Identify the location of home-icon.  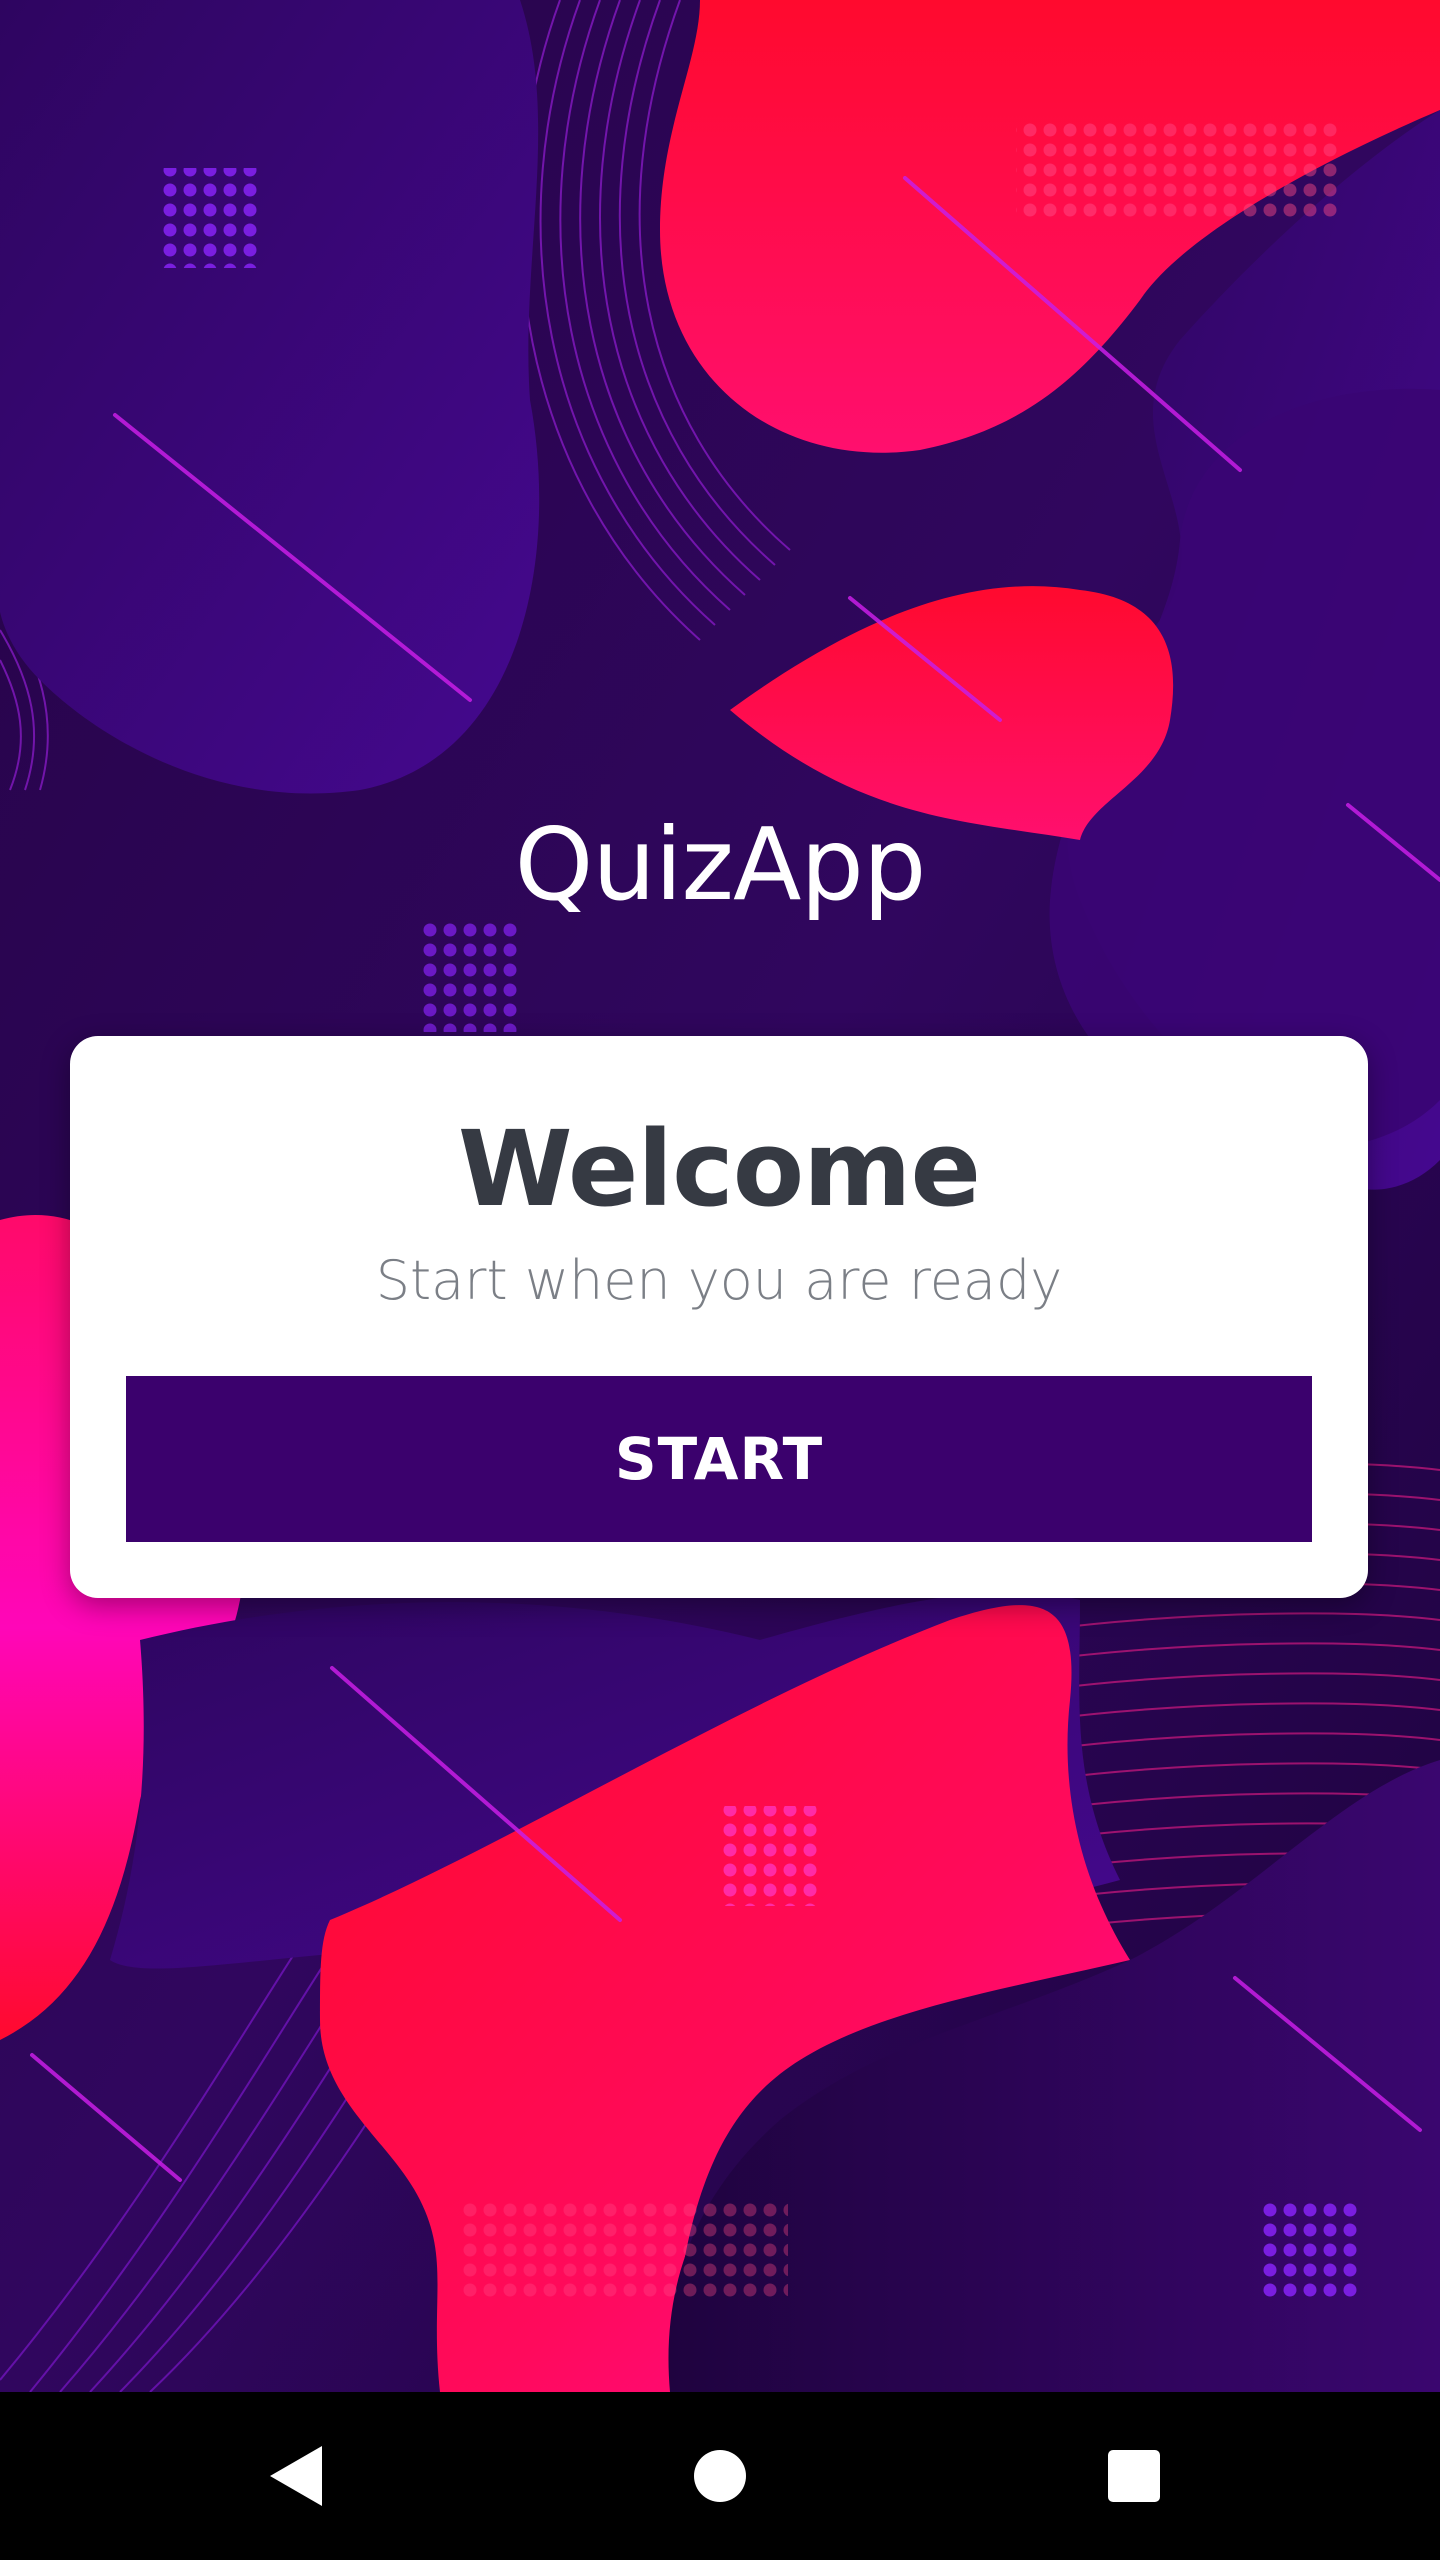
(720, 2476).